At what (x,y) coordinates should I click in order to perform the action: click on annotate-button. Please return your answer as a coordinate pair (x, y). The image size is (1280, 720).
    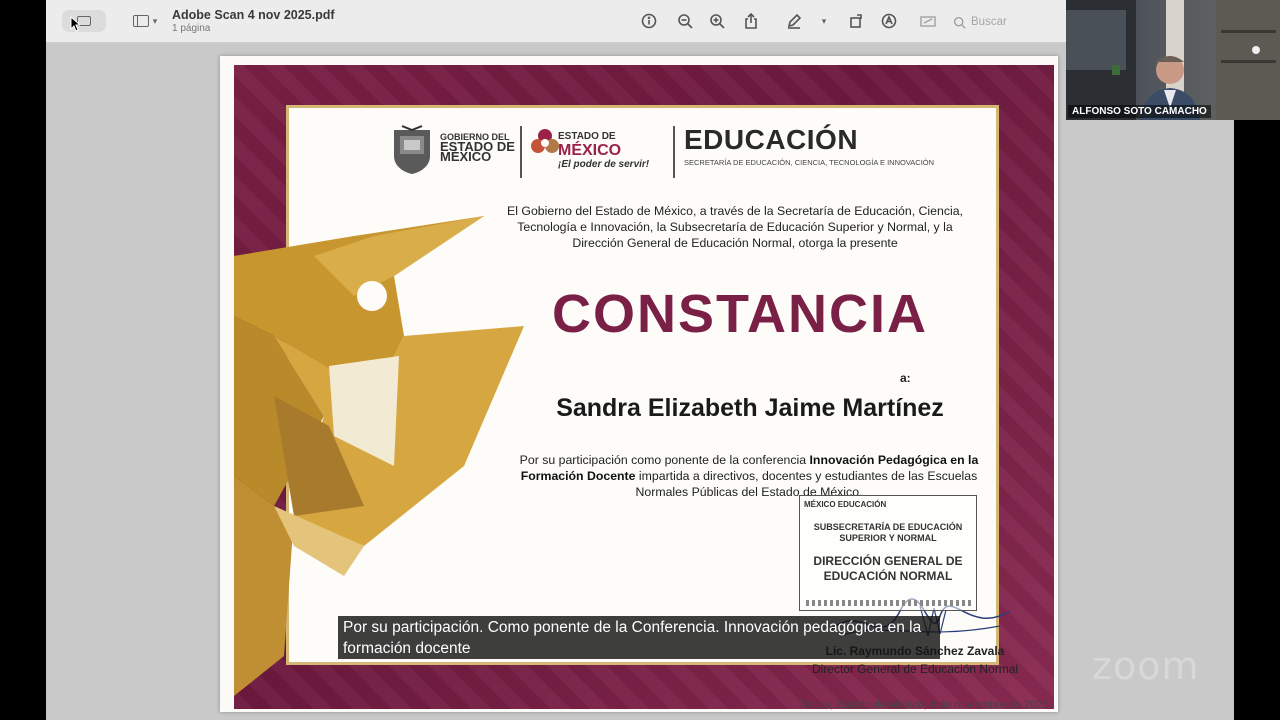
    Looking at the image, I should click on (889, 21).